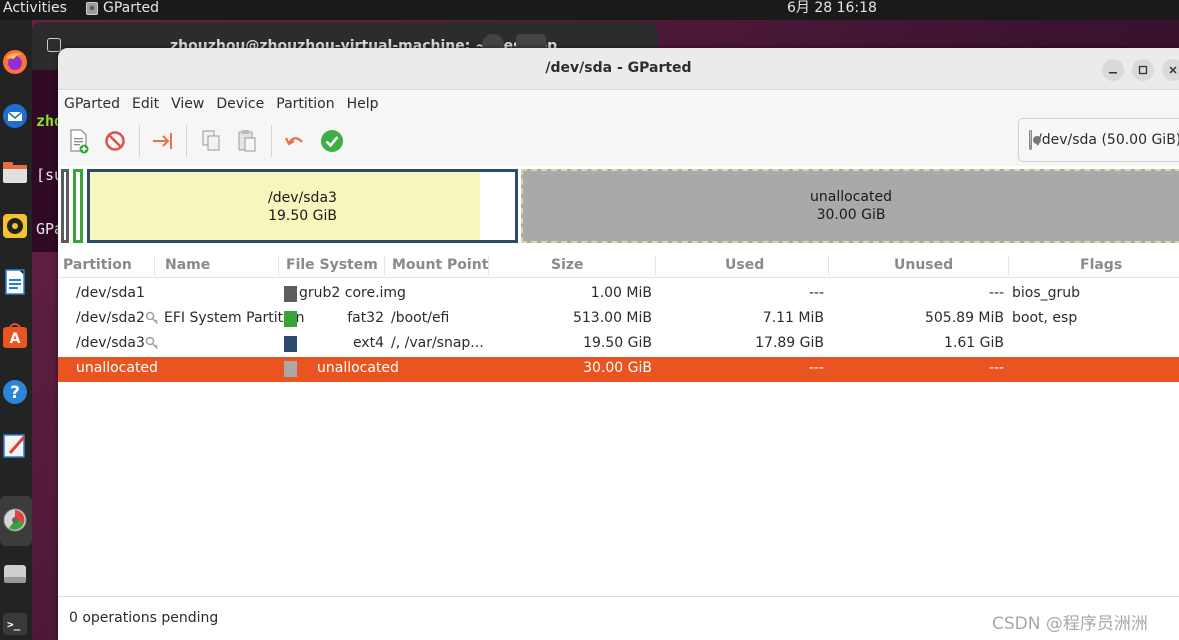  What do you see at coordinates (1101, 265) in the screenshot?
I see `header-flags: Flags` at bounding box center [1101, 265].